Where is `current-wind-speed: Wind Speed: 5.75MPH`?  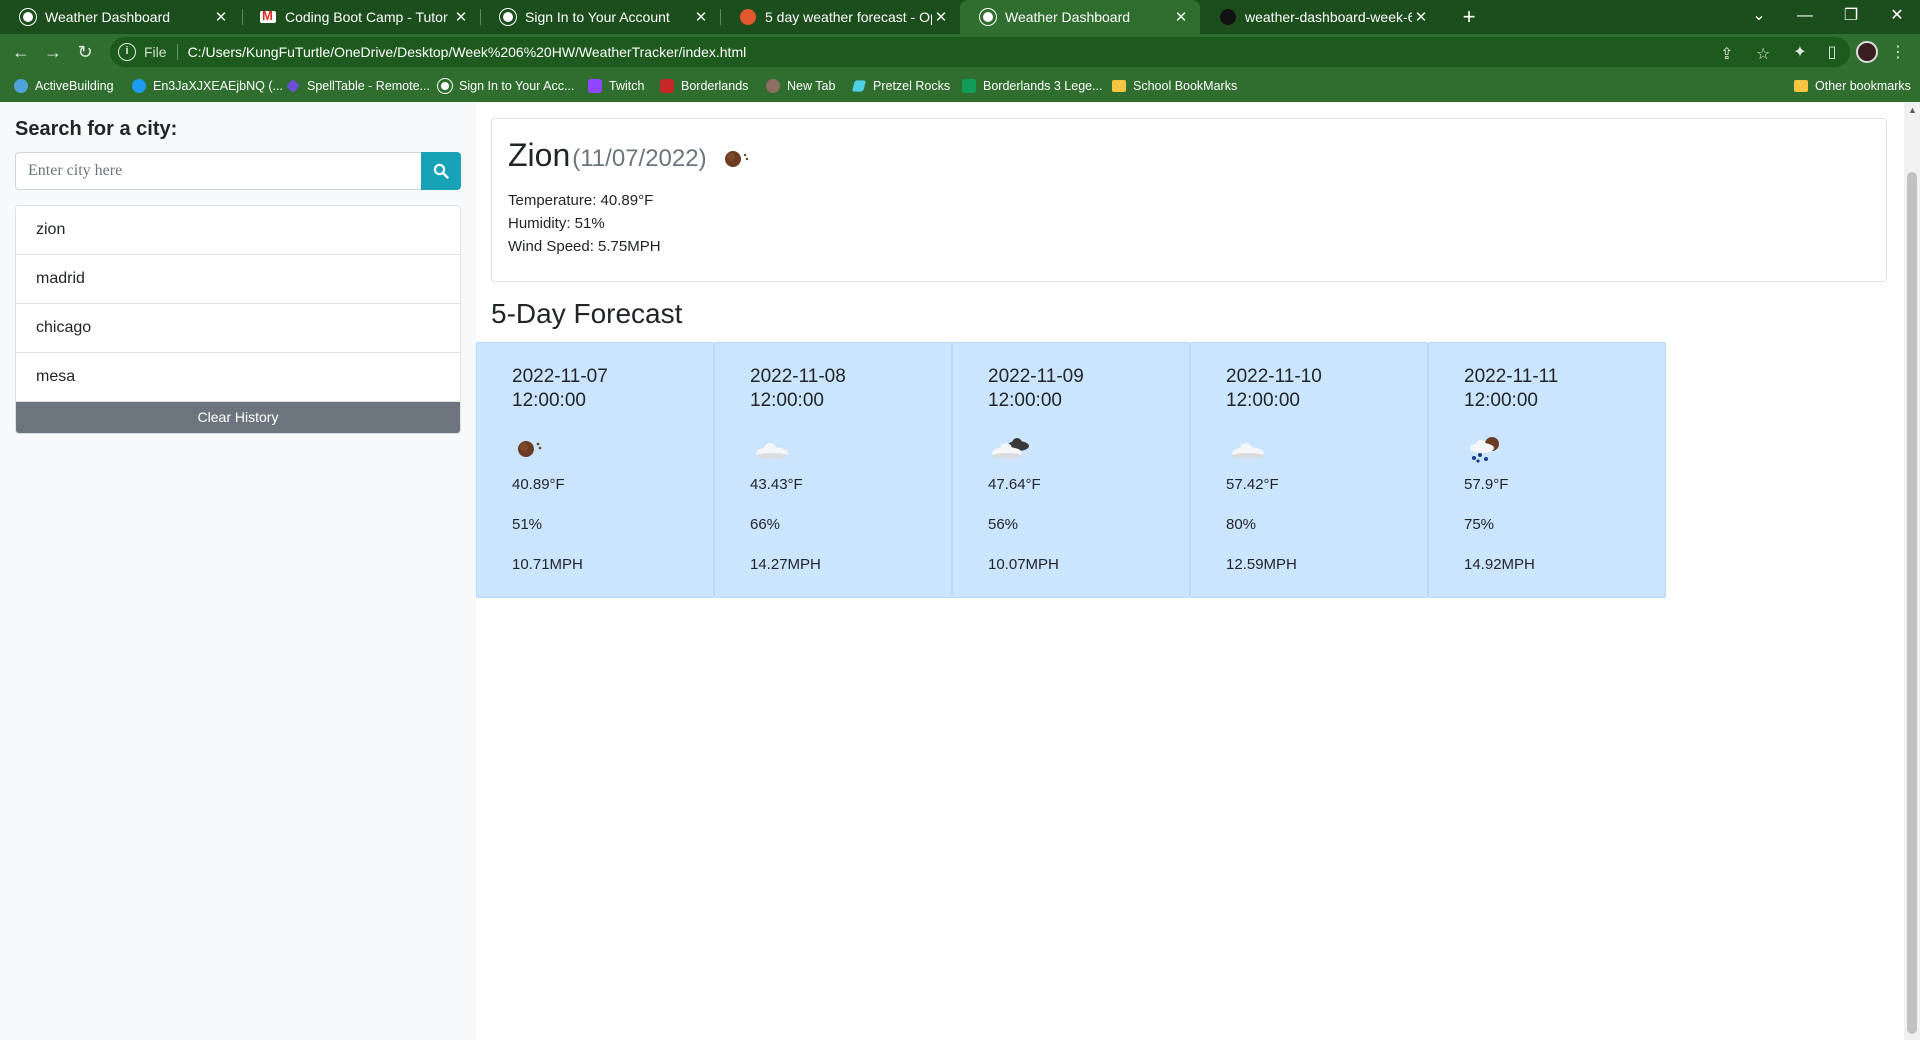 current-wind-speed: Wind Speed: 5.75MPH is located at coordinates (584, 246).